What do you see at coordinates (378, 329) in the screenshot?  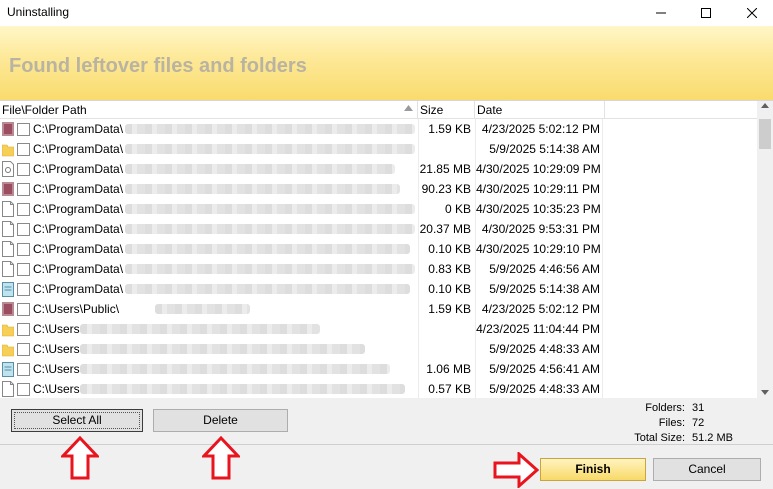 I see `table-row: C:\Users 4/23/2025 11:04:44 PM` at bounding box center [378, 329].